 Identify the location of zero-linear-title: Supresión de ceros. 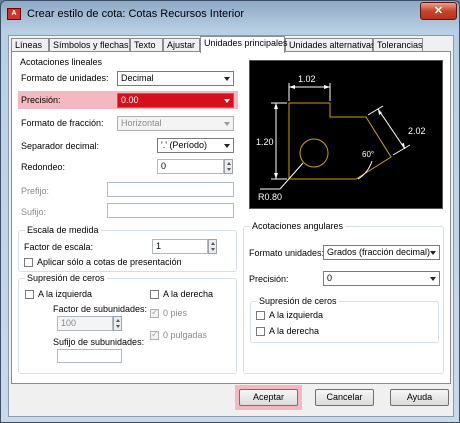
(66, 278).